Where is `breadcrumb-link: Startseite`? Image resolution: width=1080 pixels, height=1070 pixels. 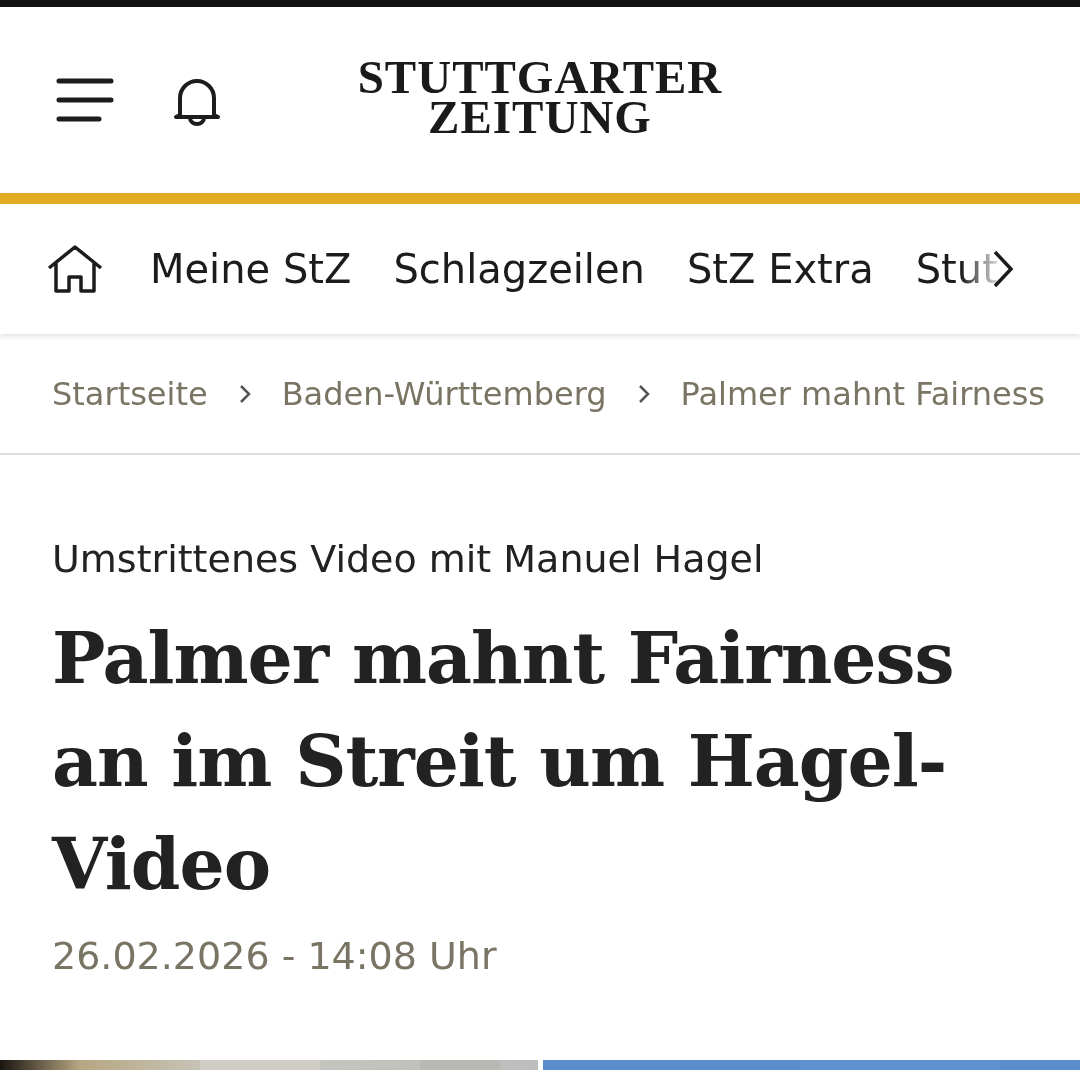
breadcrumb-link: Startseite is located at coordinates (130, 393).